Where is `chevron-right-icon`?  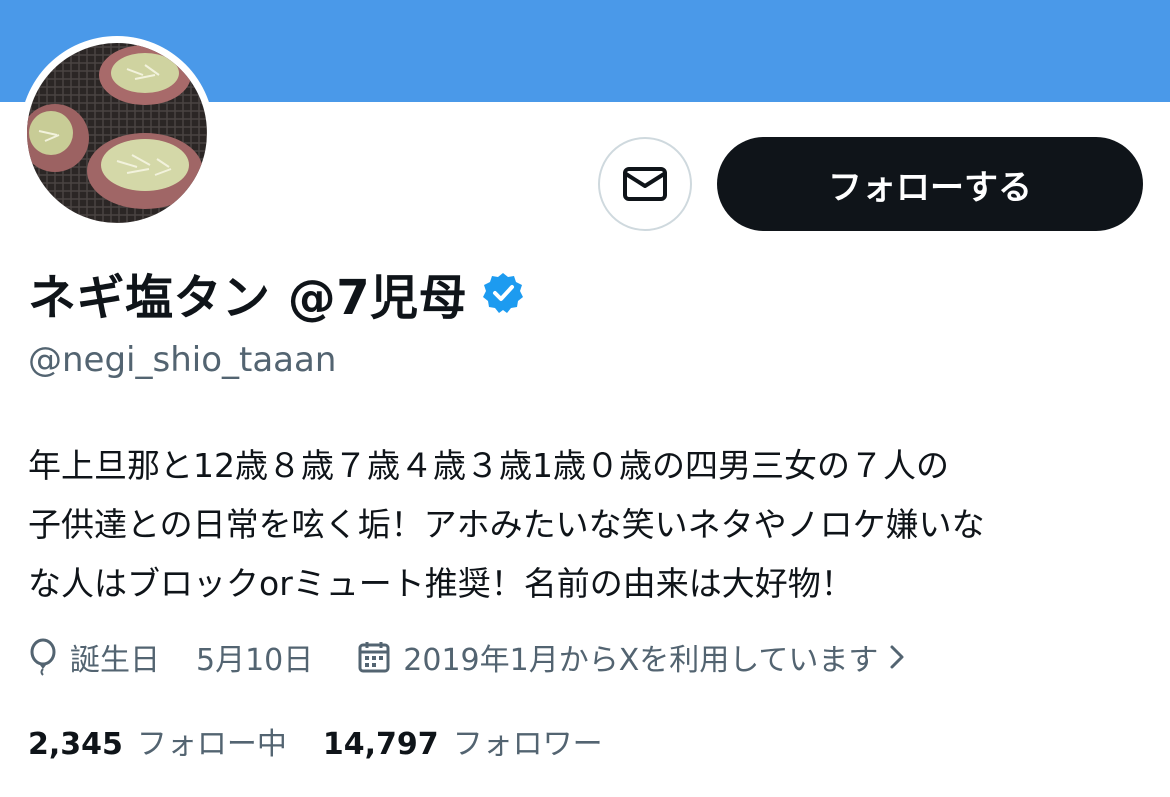 chevron-right-icon is located at coordinates (897, 657).